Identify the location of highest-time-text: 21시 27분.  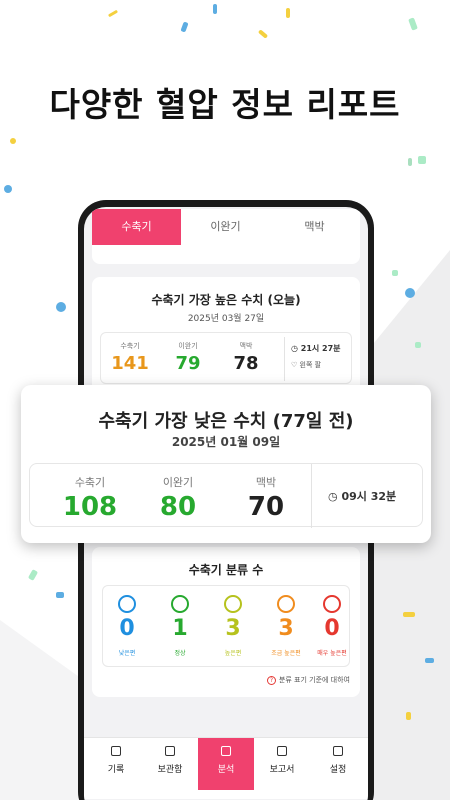
(320, 348).